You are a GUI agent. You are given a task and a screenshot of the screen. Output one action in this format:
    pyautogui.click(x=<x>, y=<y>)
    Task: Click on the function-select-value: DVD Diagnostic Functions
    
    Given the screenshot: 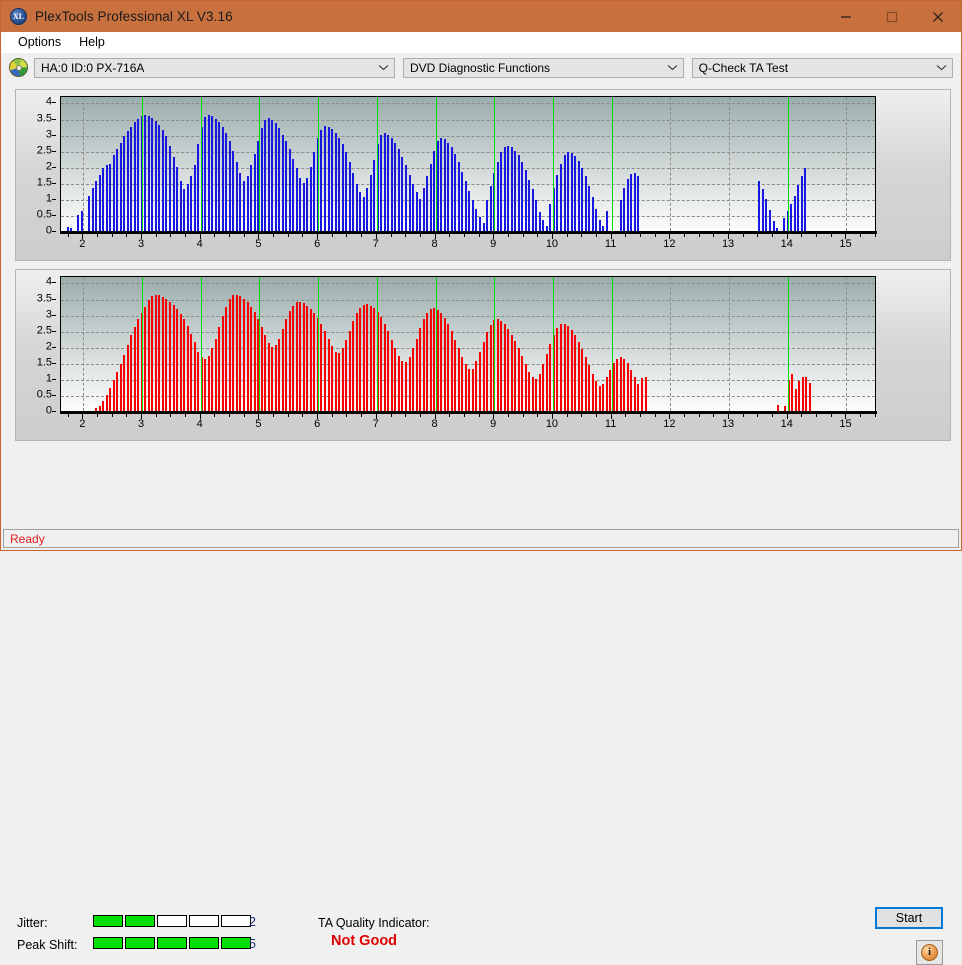 What is the action you would take?
    pyautogui.click(x=480, y=67)
    